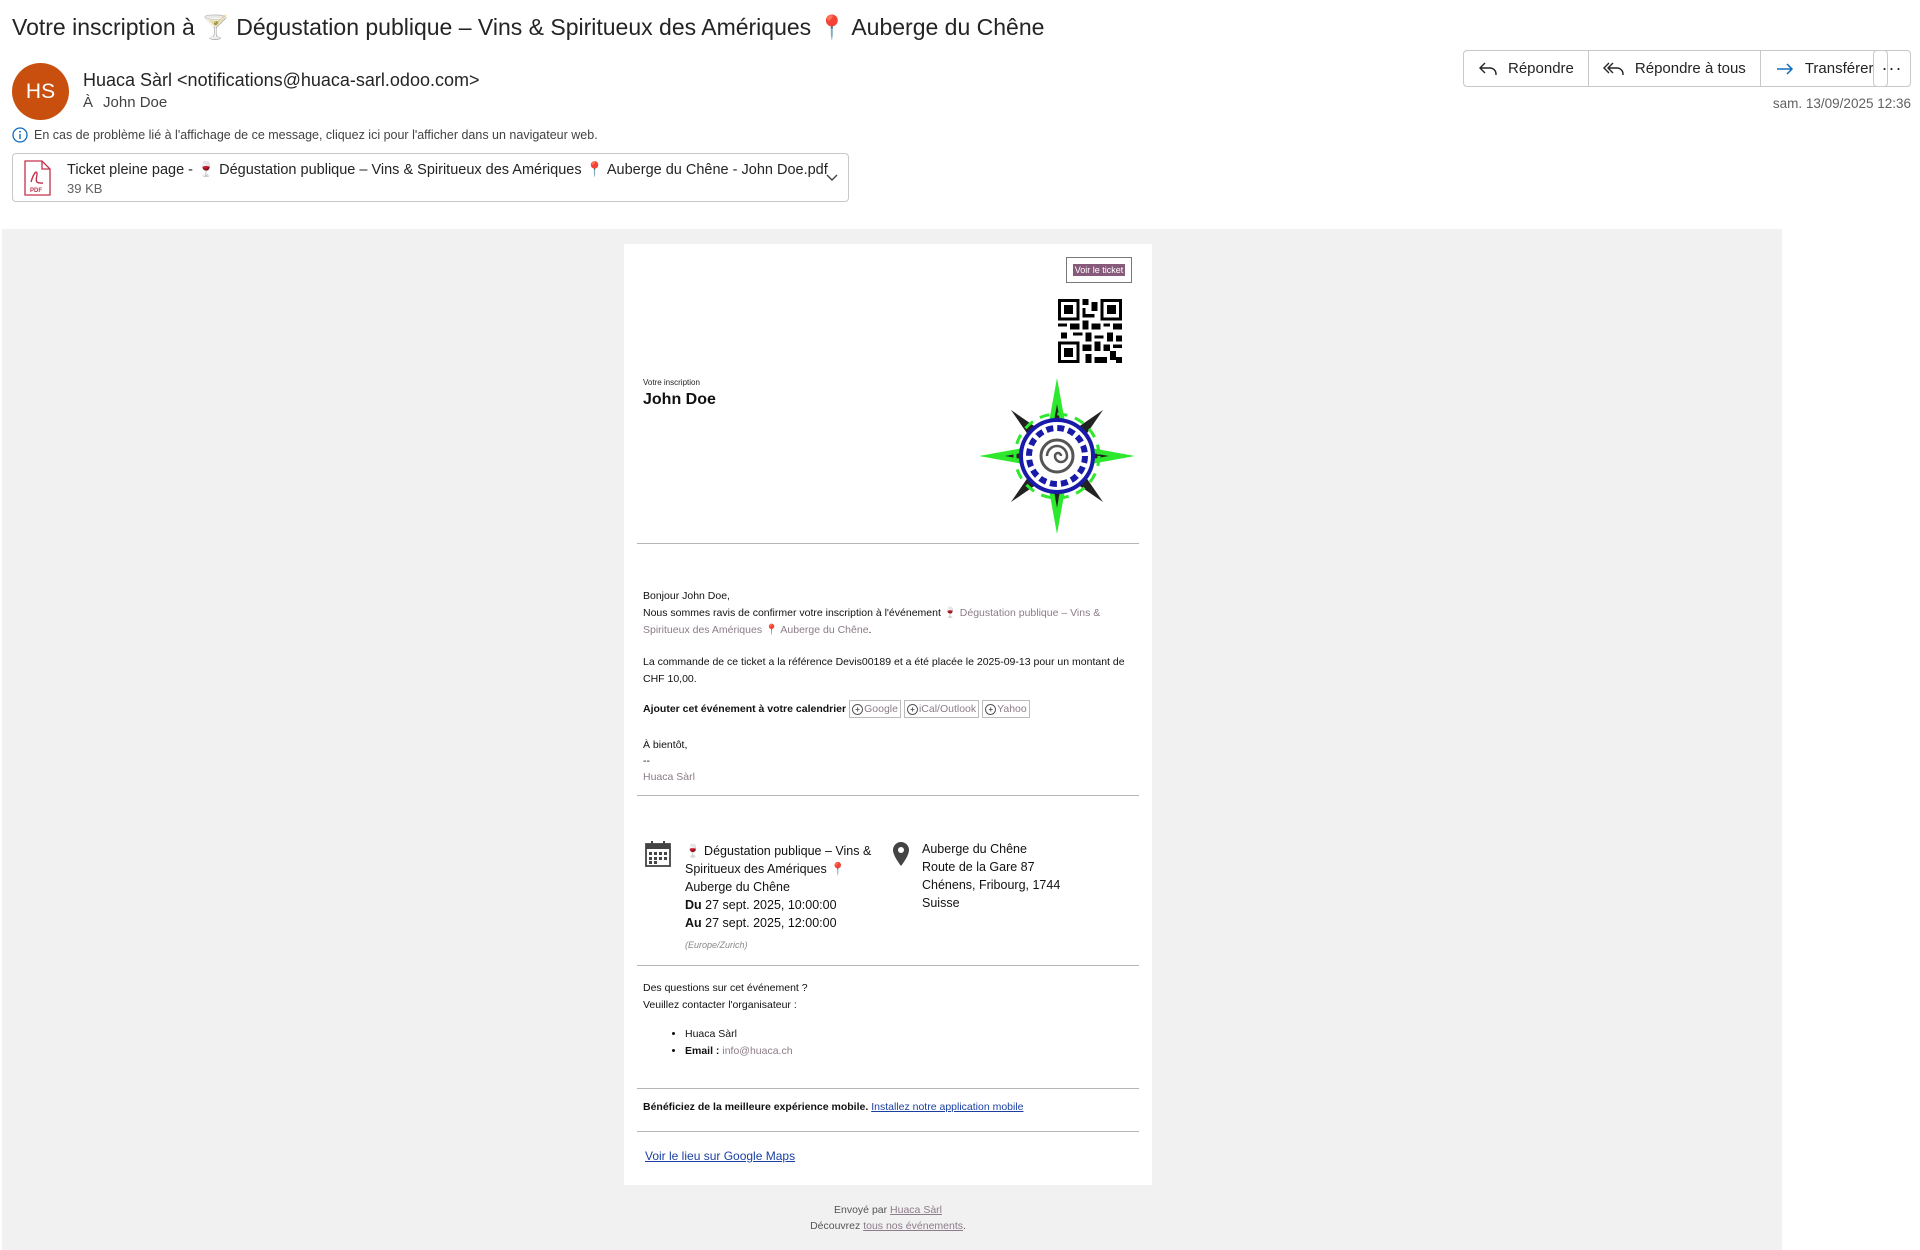 The image size is (1920, 1250). What do you see at coordinates (1892, 68) in the screenshot?
I see `more-actions-button: ···` at bounding box center [1892, 68].